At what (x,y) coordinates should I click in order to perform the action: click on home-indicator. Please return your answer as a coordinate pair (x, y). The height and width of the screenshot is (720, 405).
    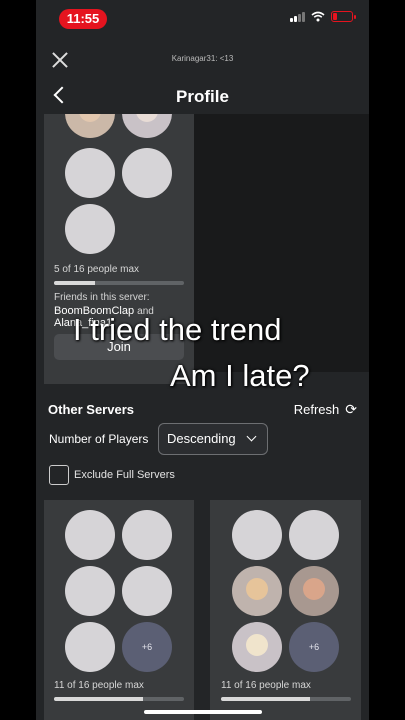
    Looking at the image, I should click on (203, 712).